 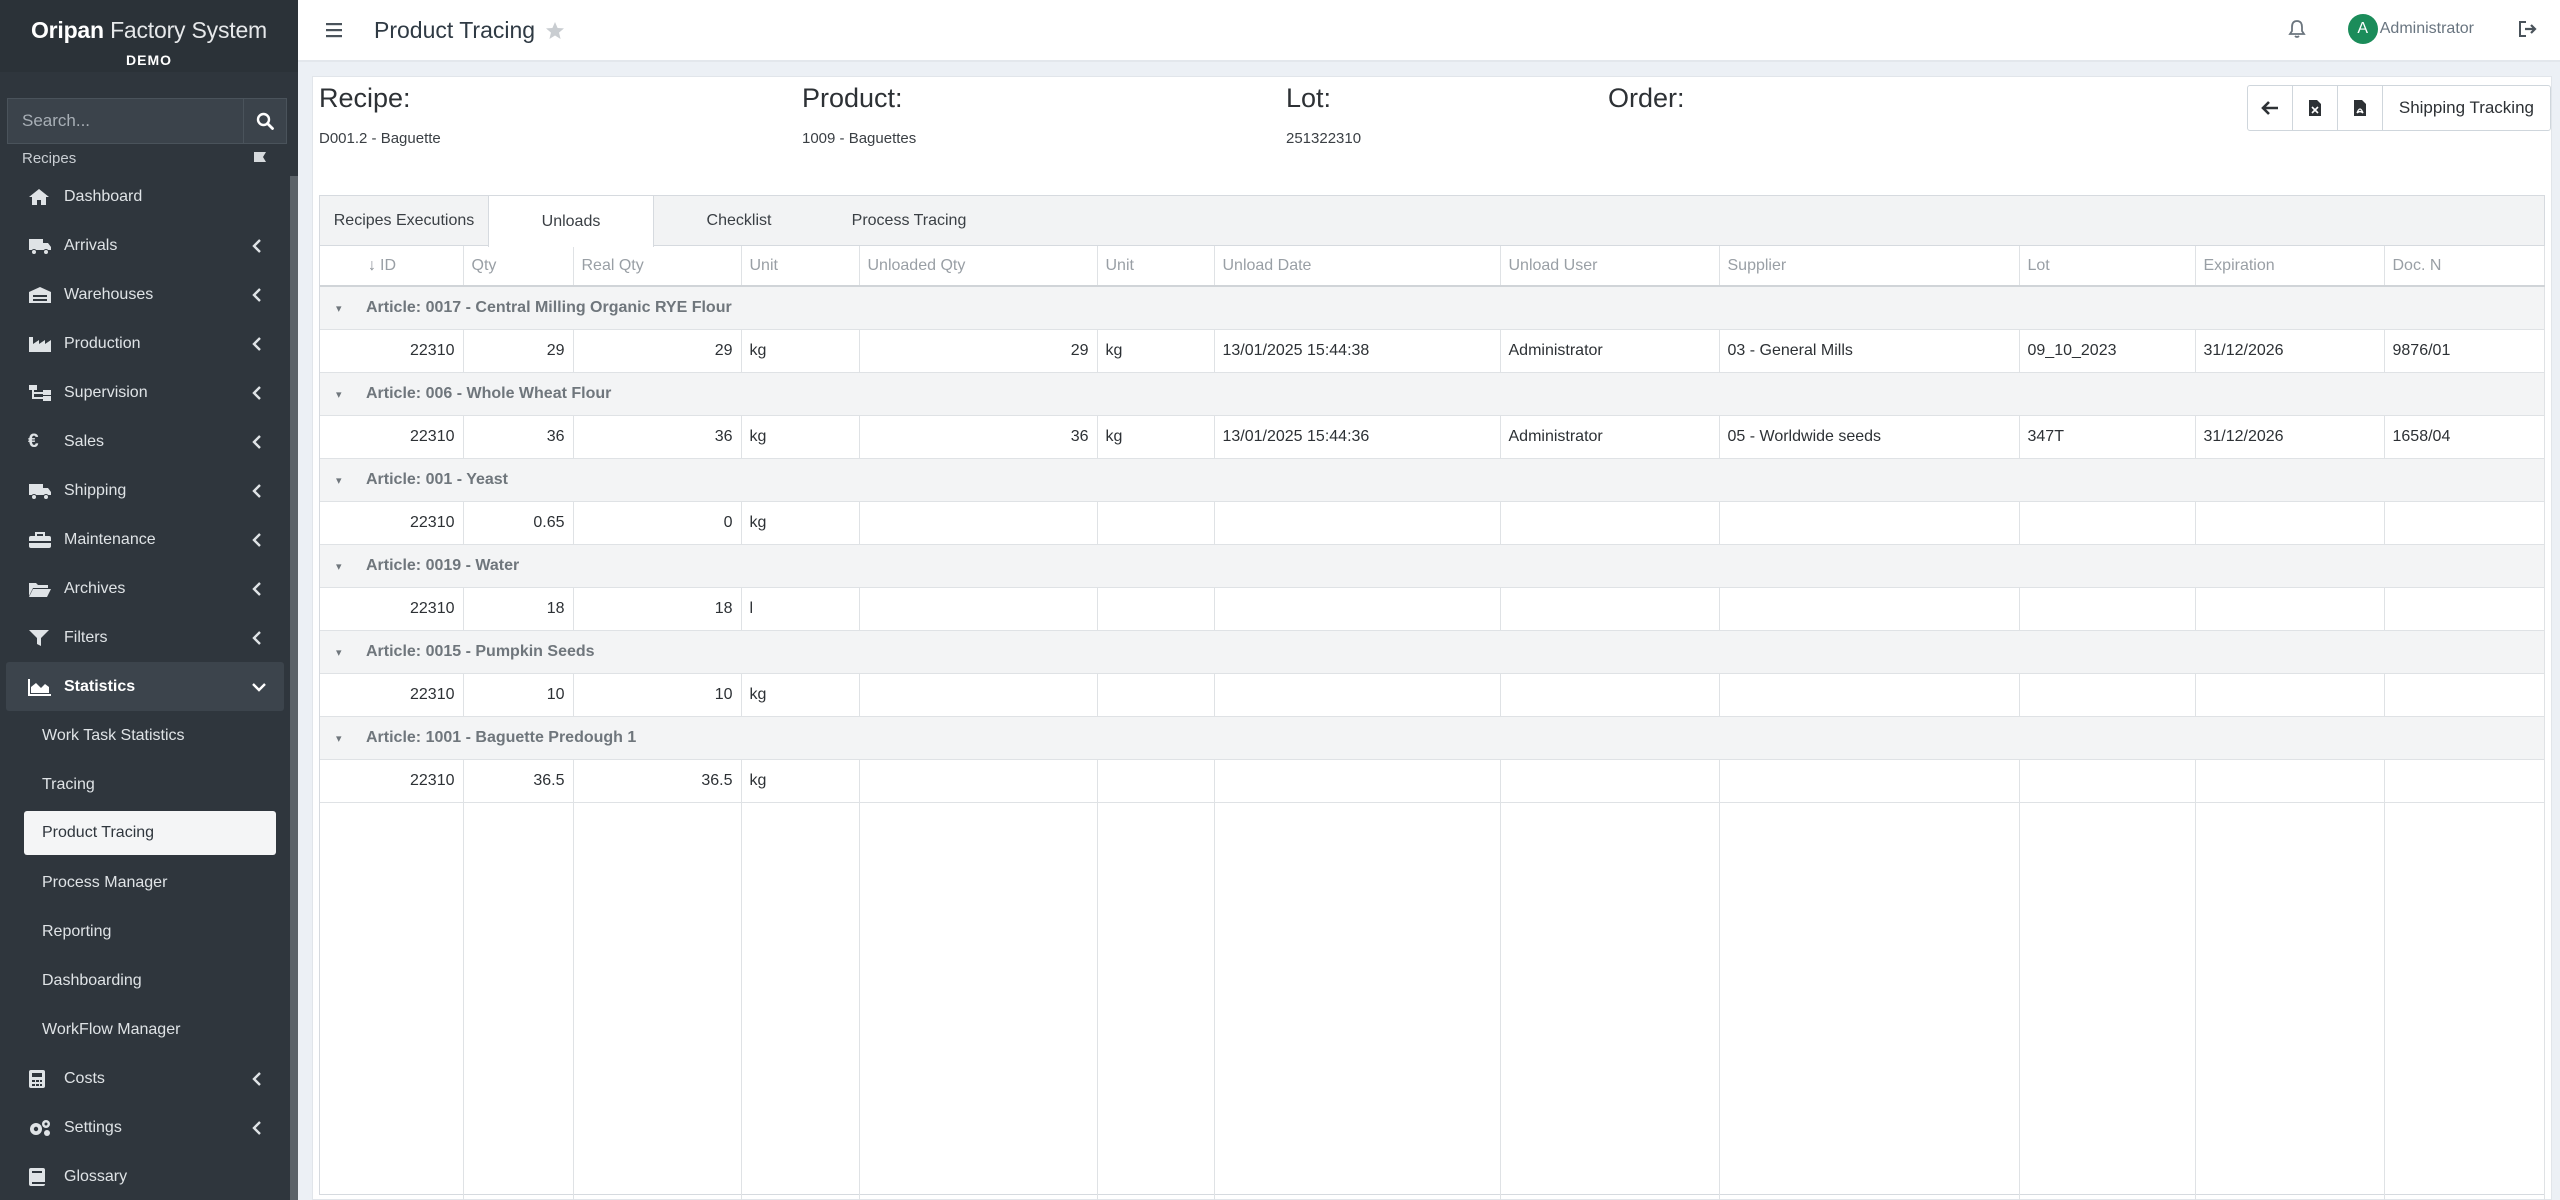 What do you see at coordinates (2297, 29) in the screenshot?
I see `notifications-bell-icon` at bounding box center [2297, 29].